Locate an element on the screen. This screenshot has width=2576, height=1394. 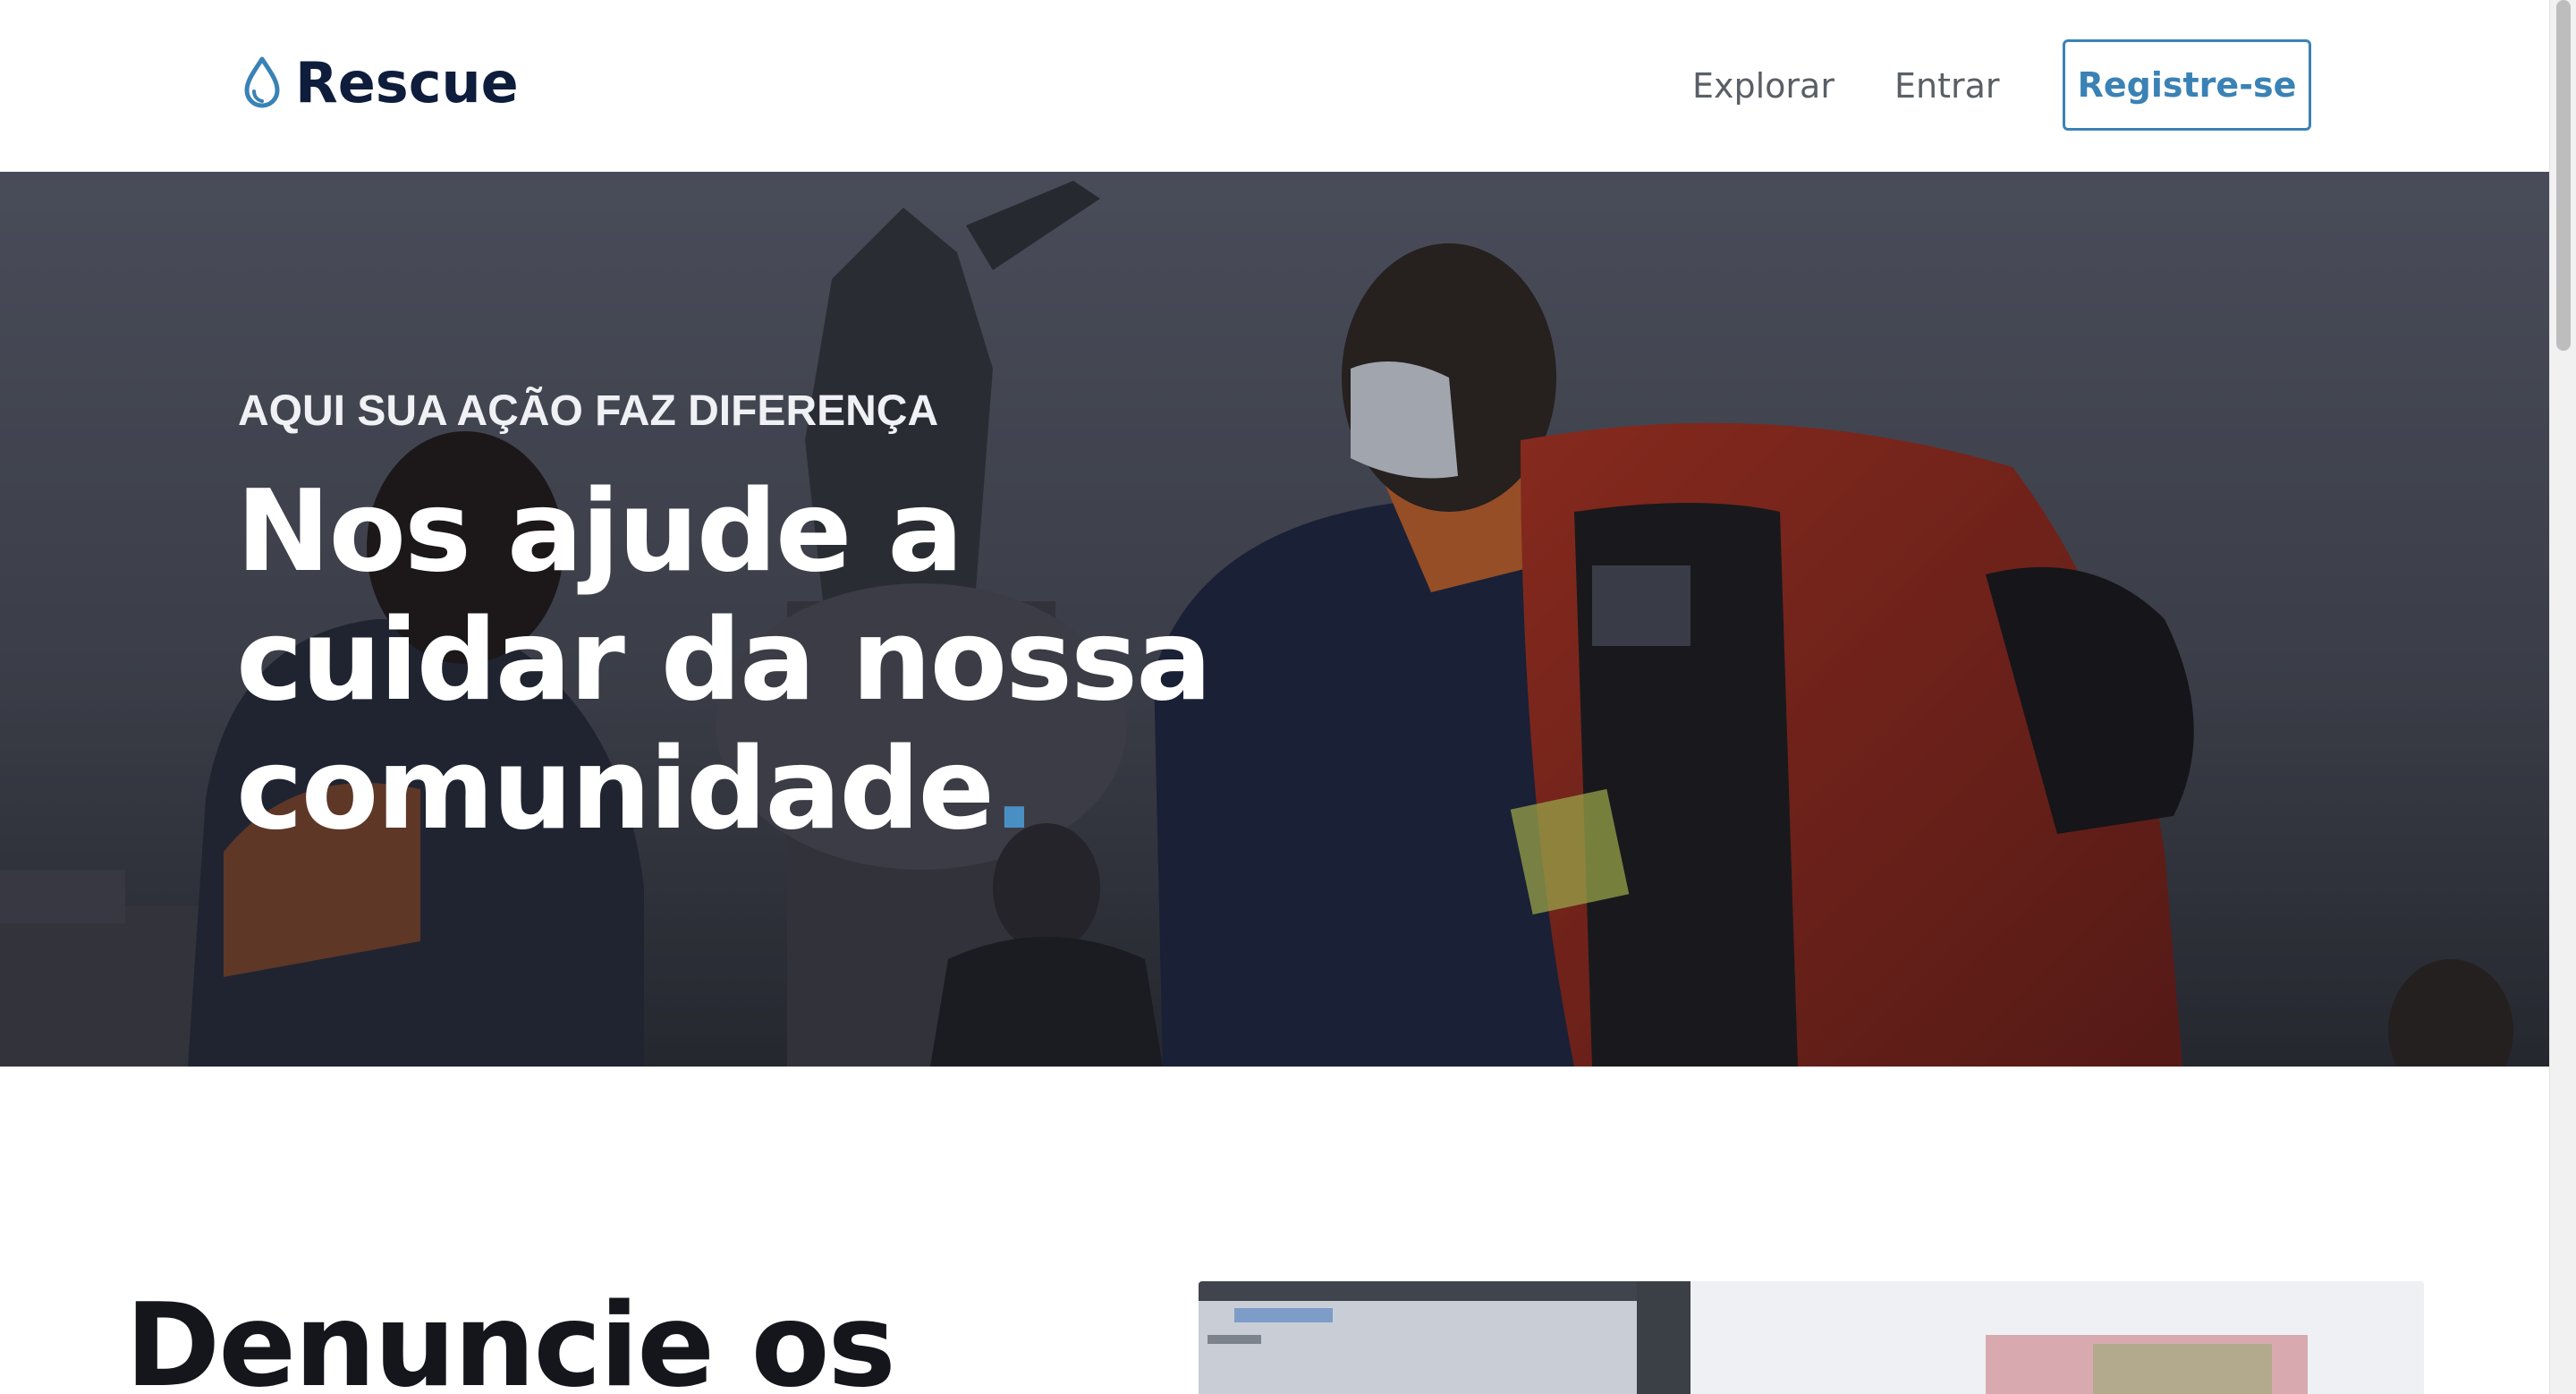
hero-title-line-1: Nos ajude a is located at coordinates (599, 531).